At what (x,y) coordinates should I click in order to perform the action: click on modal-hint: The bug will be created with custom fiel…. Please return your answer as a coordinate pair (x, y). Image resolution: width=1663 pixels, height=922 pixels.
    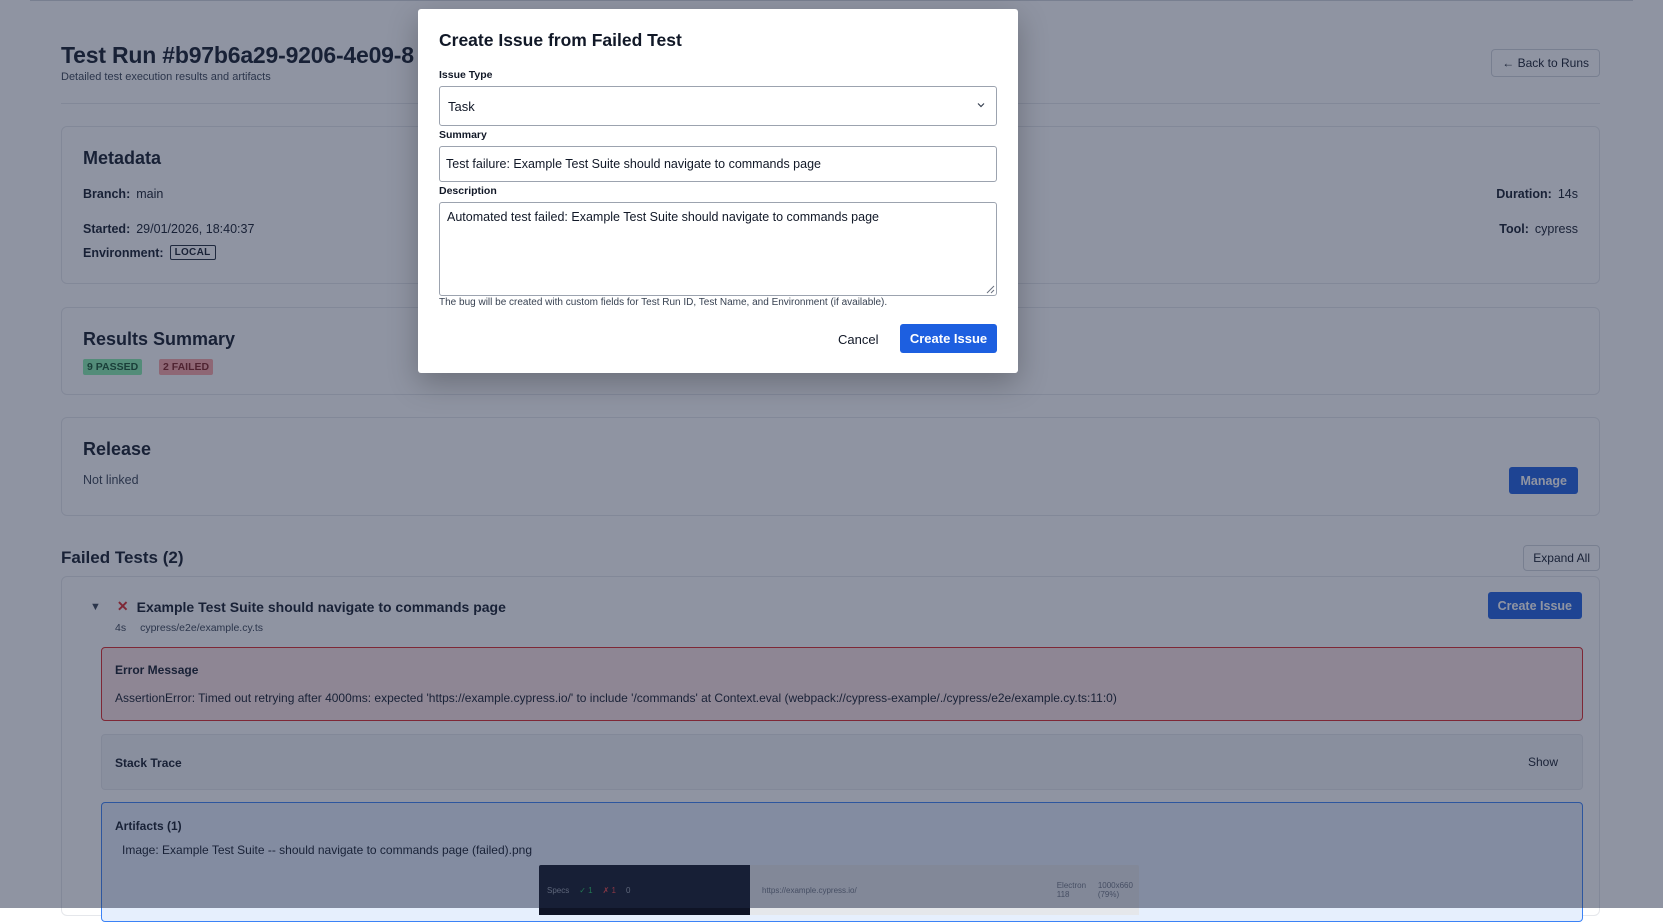
    Looking at the image, I should click on (663, 302).